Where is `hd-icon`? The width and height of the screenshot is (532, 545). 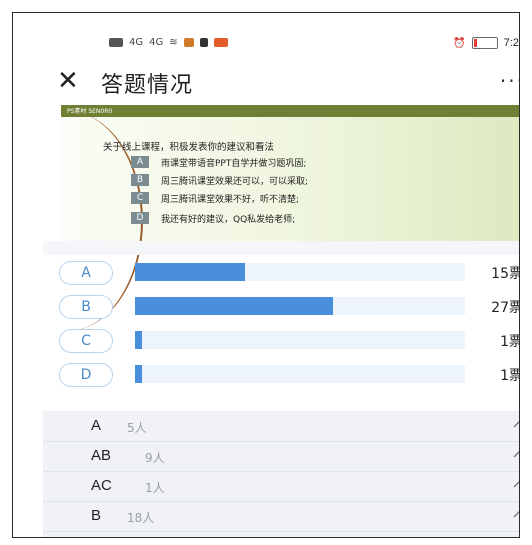 hd-icon is located at coordinates (116, 42).